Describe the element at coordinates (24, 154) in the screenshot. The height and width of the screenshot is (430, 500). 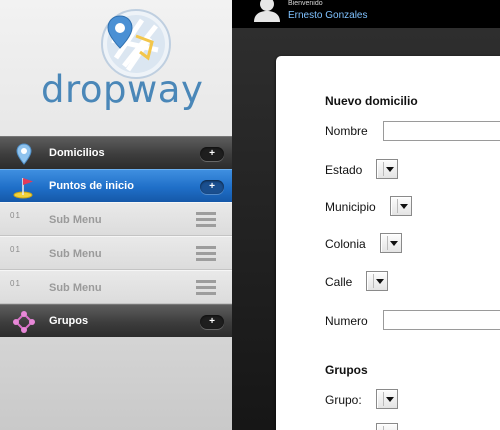
I see `location-pin-icon` at that location.